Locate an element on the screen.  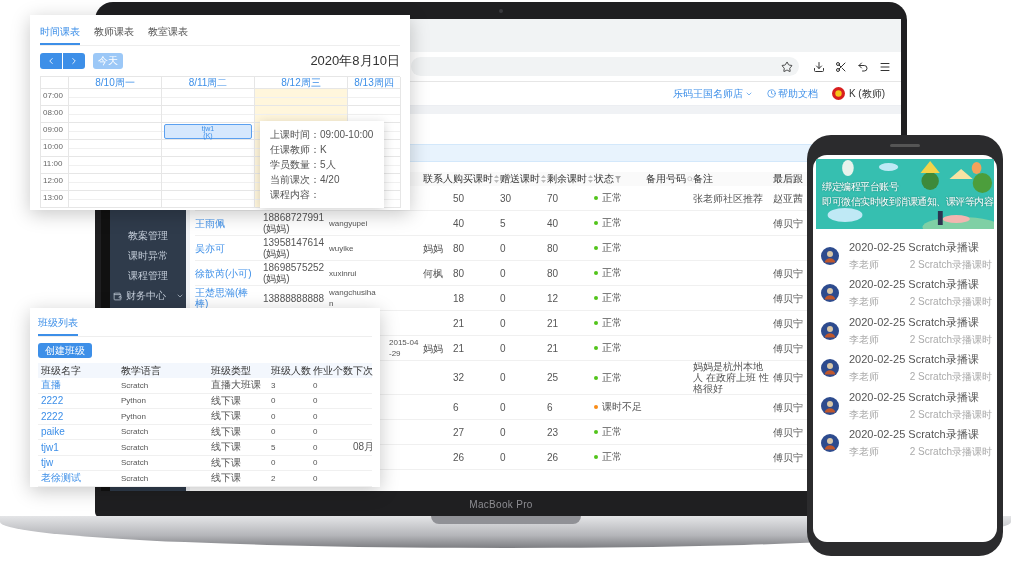
table-cell-text: 妈妈是杭州本地人 在政府上班 性格很好 is located at coordinates (731, 377).